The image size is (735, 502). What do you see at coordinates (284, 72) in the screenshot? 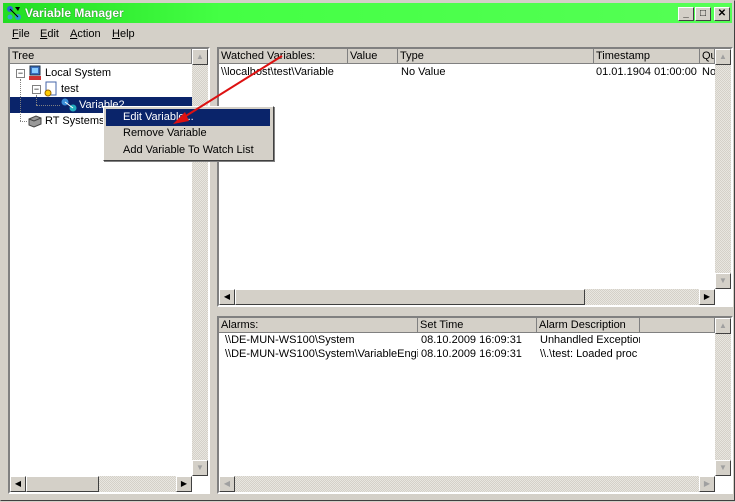
I see `watched-row-name: \\localhost\test\Variable` at bounding box center [284, 72].